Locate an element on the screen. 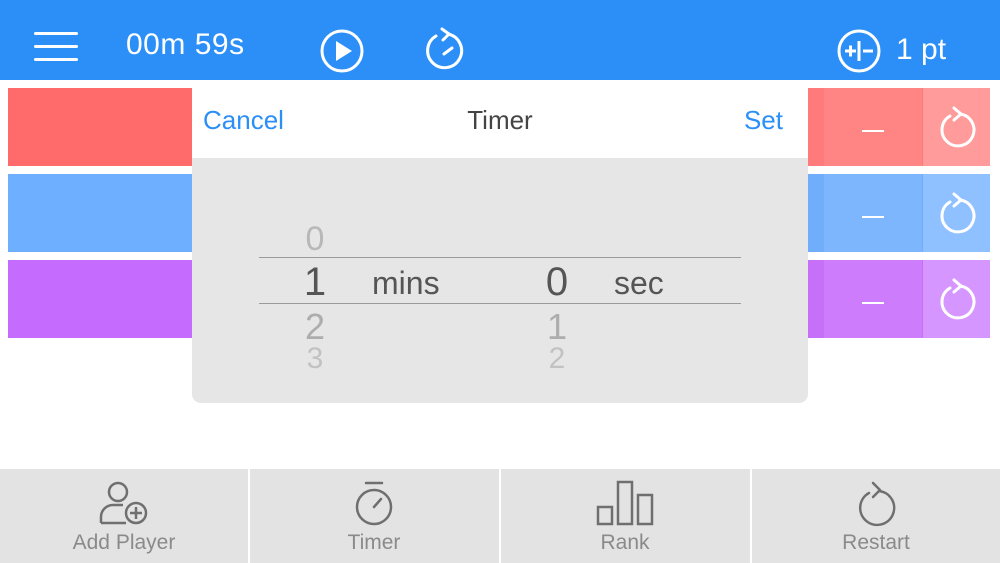  points-step-label: 1 pt is located at coordinates (921, 50).